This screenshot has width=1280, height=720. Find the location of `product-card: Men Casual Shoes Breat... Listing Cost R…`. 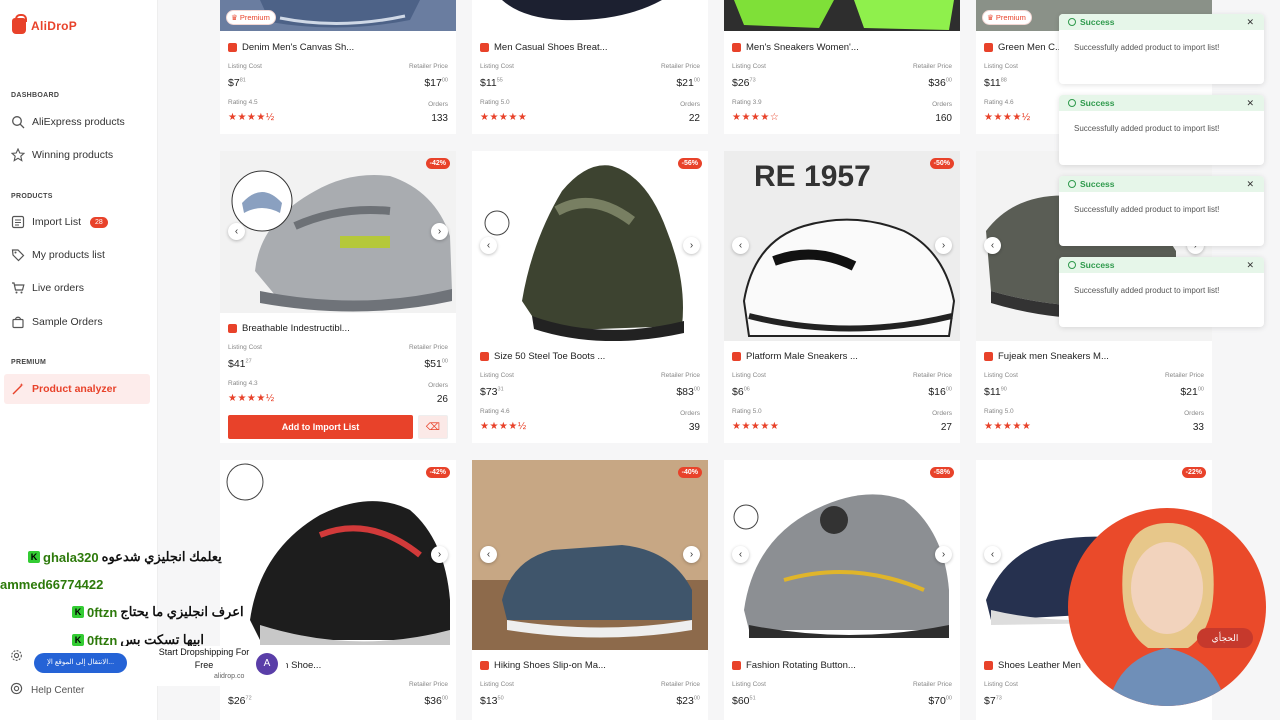

product-card: Men Casual Shoes Breat... Listing Cost R… is located at coordinates (590, 67).